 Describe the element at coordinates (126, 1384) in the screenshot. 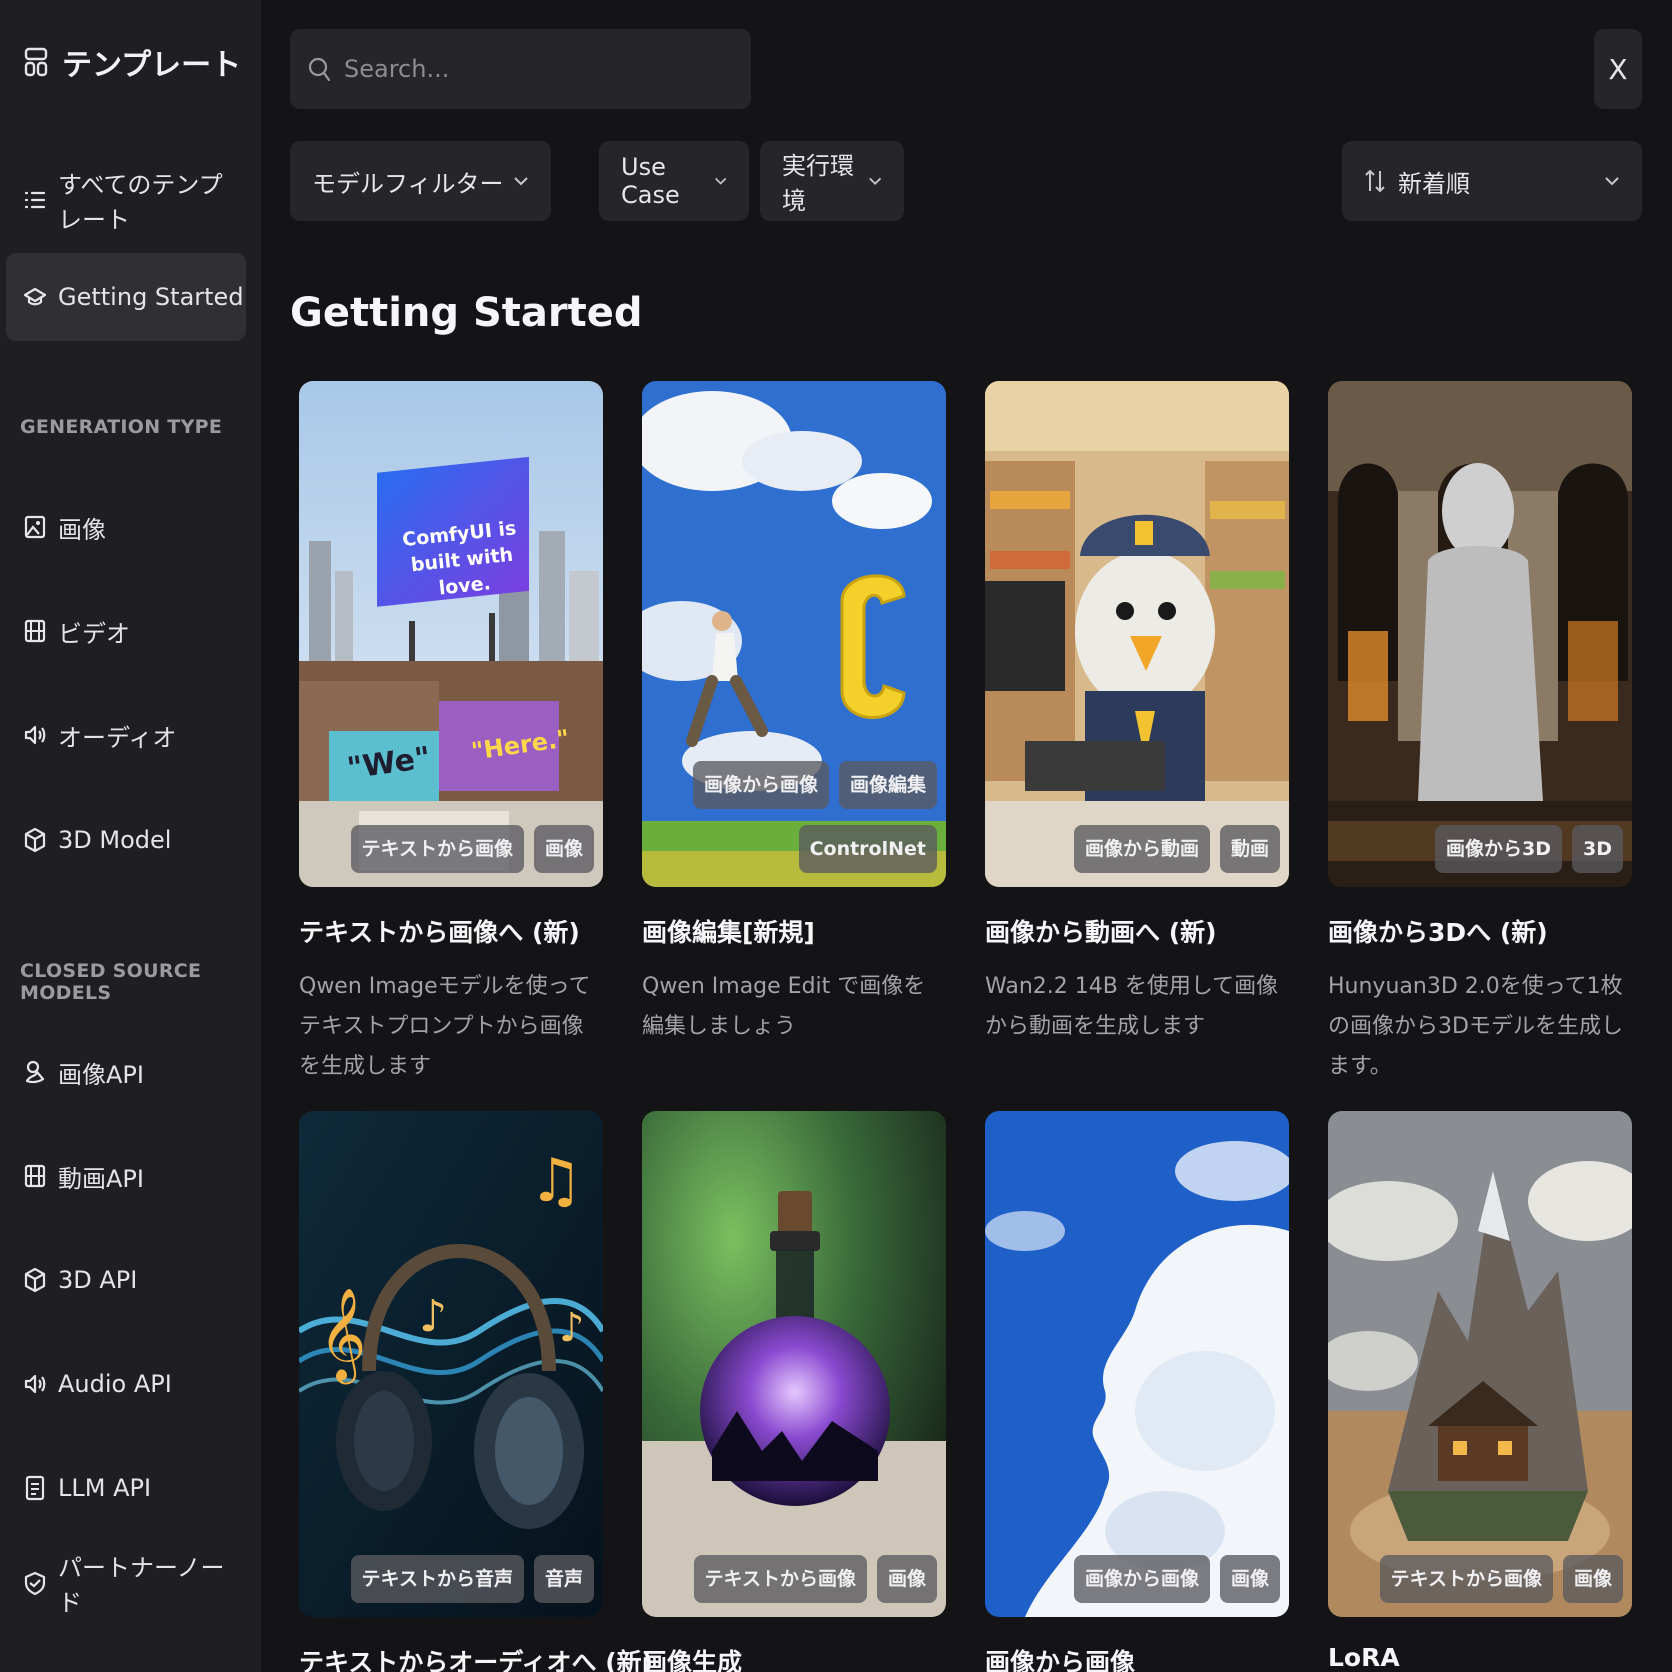

I see `sidebar-item-audio-api: Audio API` at that location.